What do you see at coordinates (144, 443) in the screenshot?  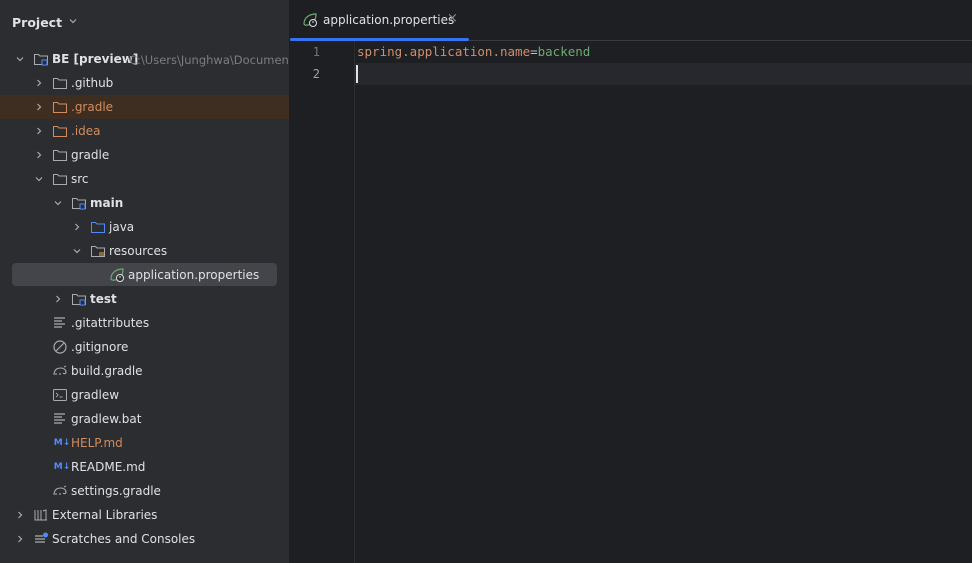 I see `tree-row-help-md: M↓ HELP.md` at bounding box center [144, 443].